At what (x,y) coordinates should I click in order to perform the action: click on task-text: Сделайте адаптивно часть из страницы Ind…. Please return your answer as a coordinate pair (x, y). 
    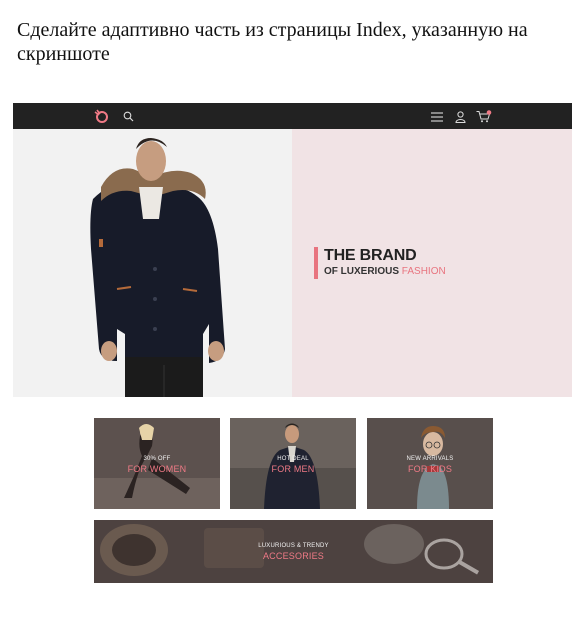
    Looking at the image, I should click on (272, 42).